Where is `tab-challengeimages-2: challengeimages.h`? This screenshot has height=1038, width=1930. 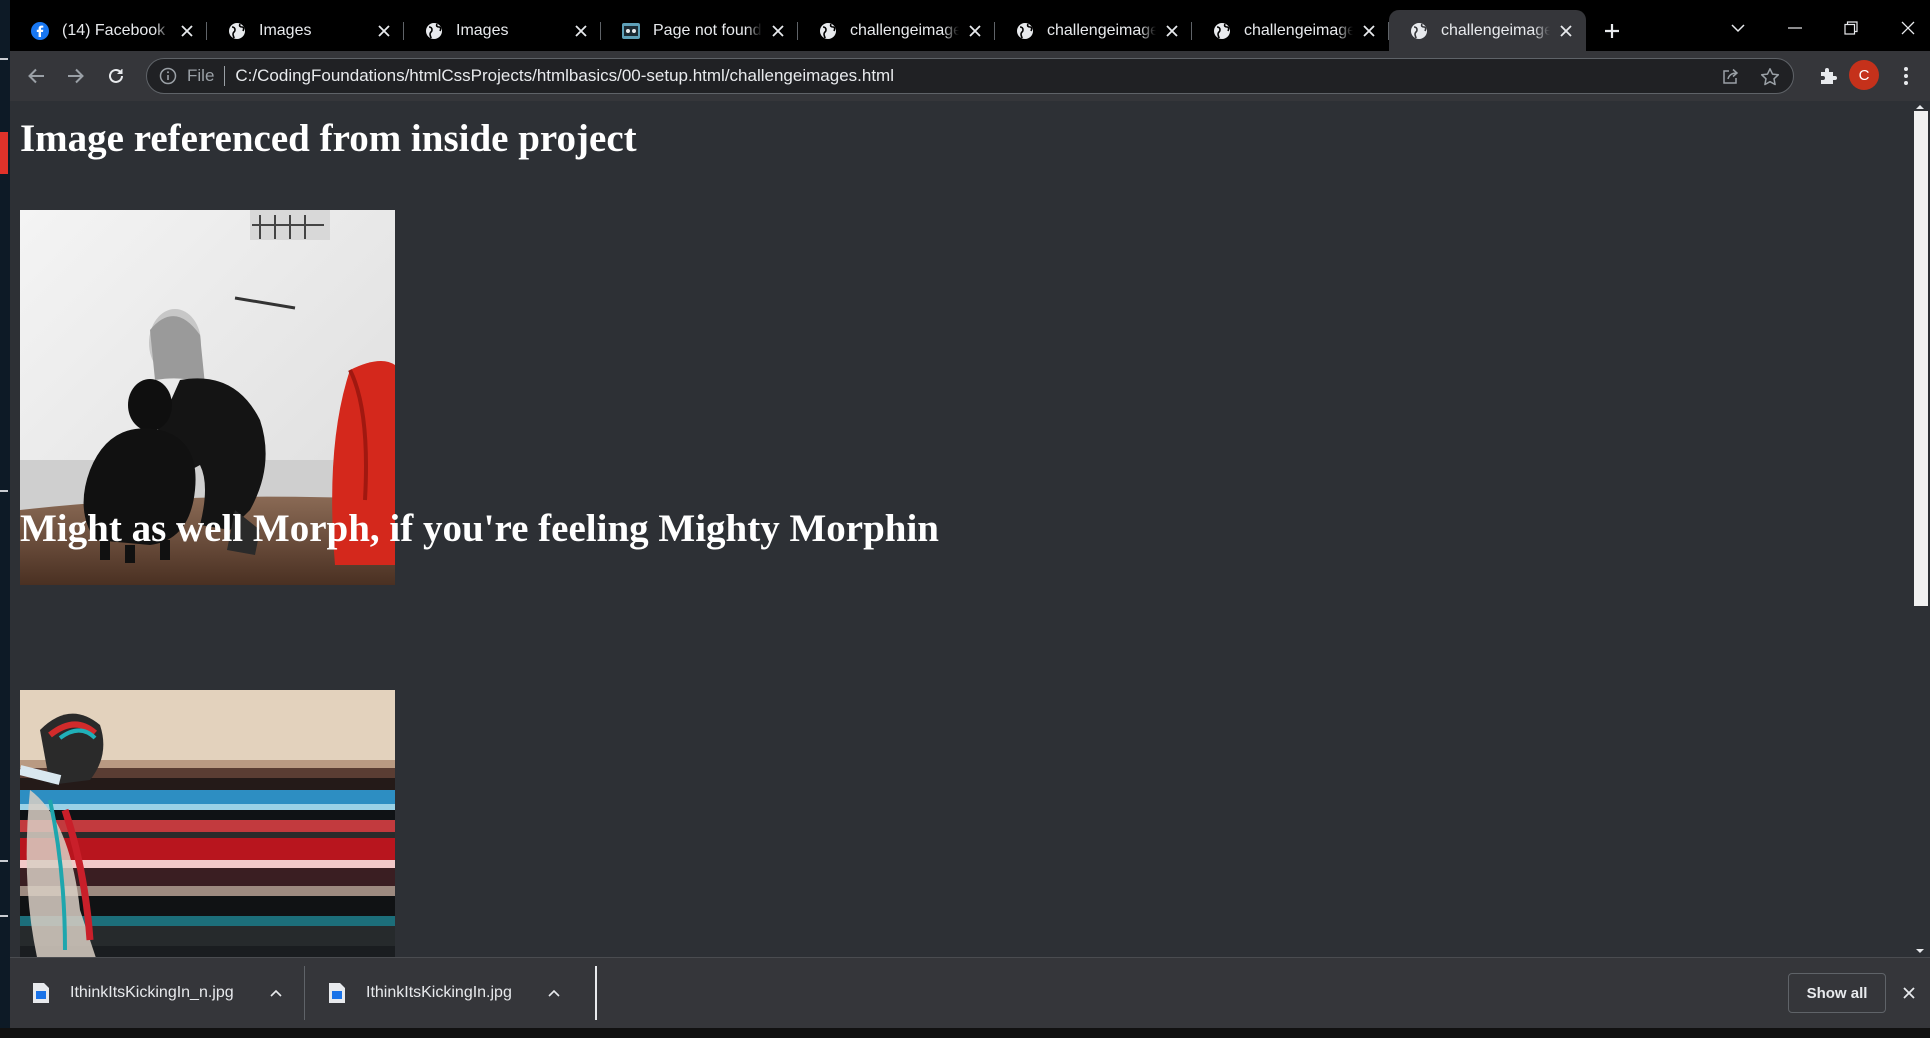 tab-challengeimages-2: challengeimages.h is located at coordinates (1093, 30).